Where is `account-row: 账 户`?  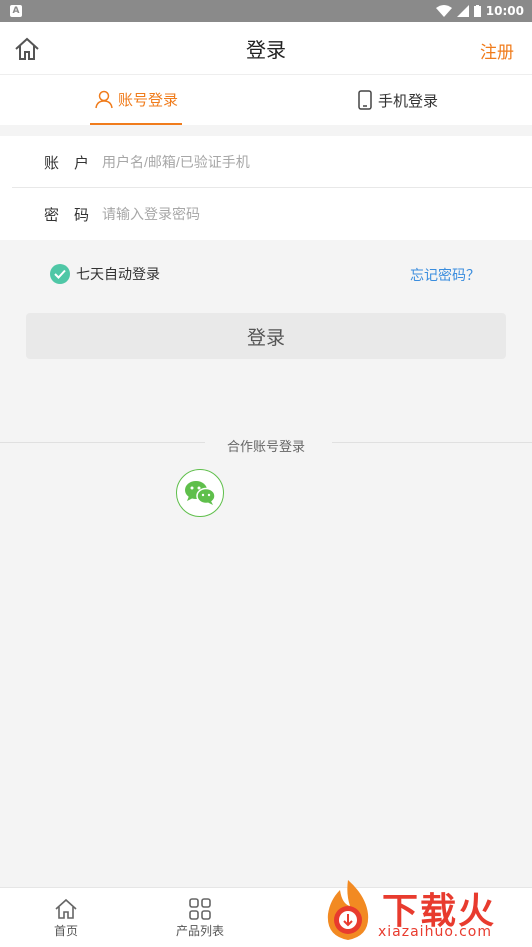 account-row: 账 户 is located at coordinates (266, 162).